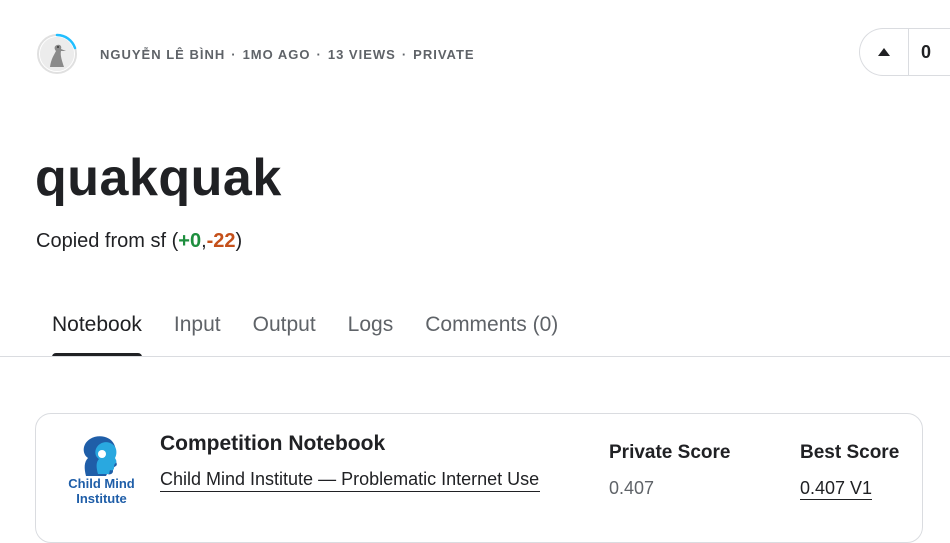 This screenshot has height=543, width=950. I want to click on author-avatar, so click(57, 54).